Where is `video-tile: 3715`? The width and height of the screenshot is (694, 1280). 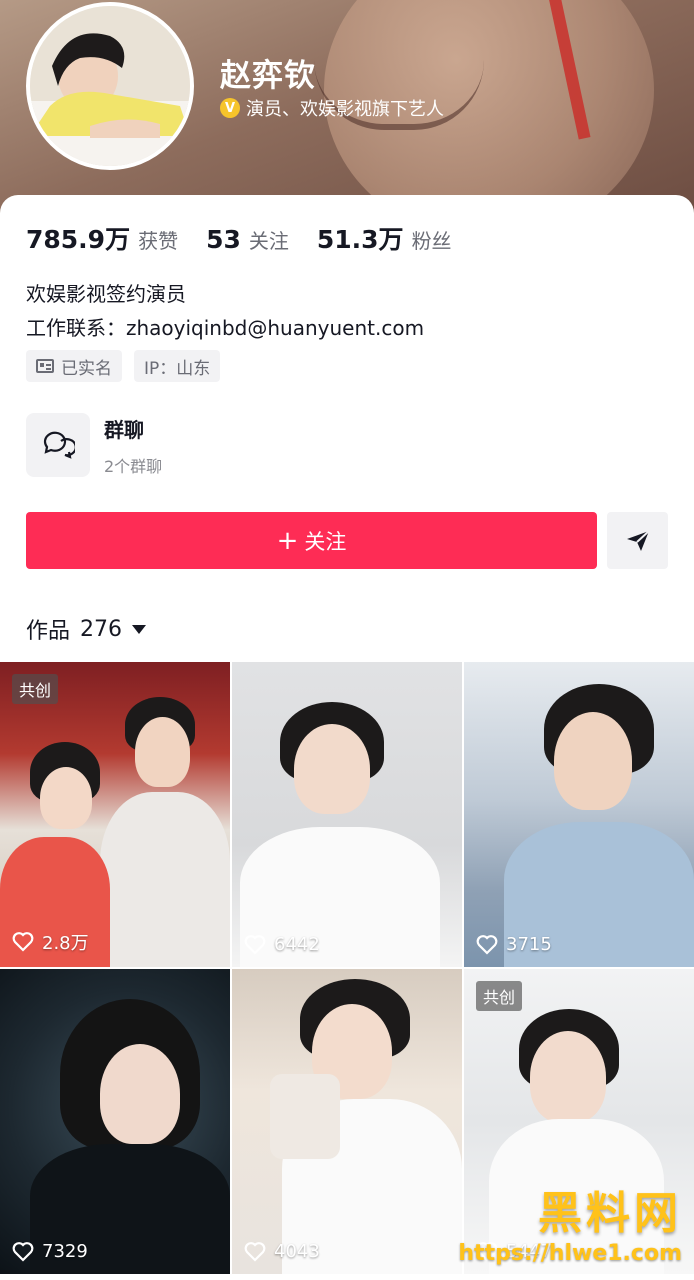
video-tile: 3715 is located at coordinates (579, 814).